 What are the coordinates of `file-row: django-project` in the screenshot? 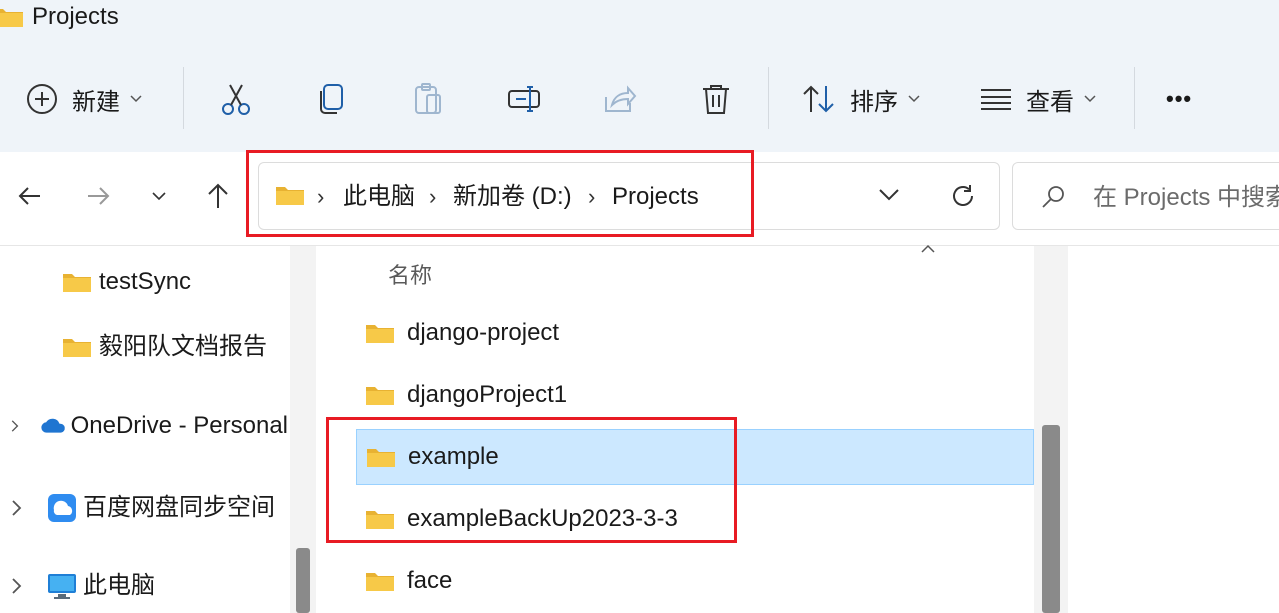 It's located at (695, 333).